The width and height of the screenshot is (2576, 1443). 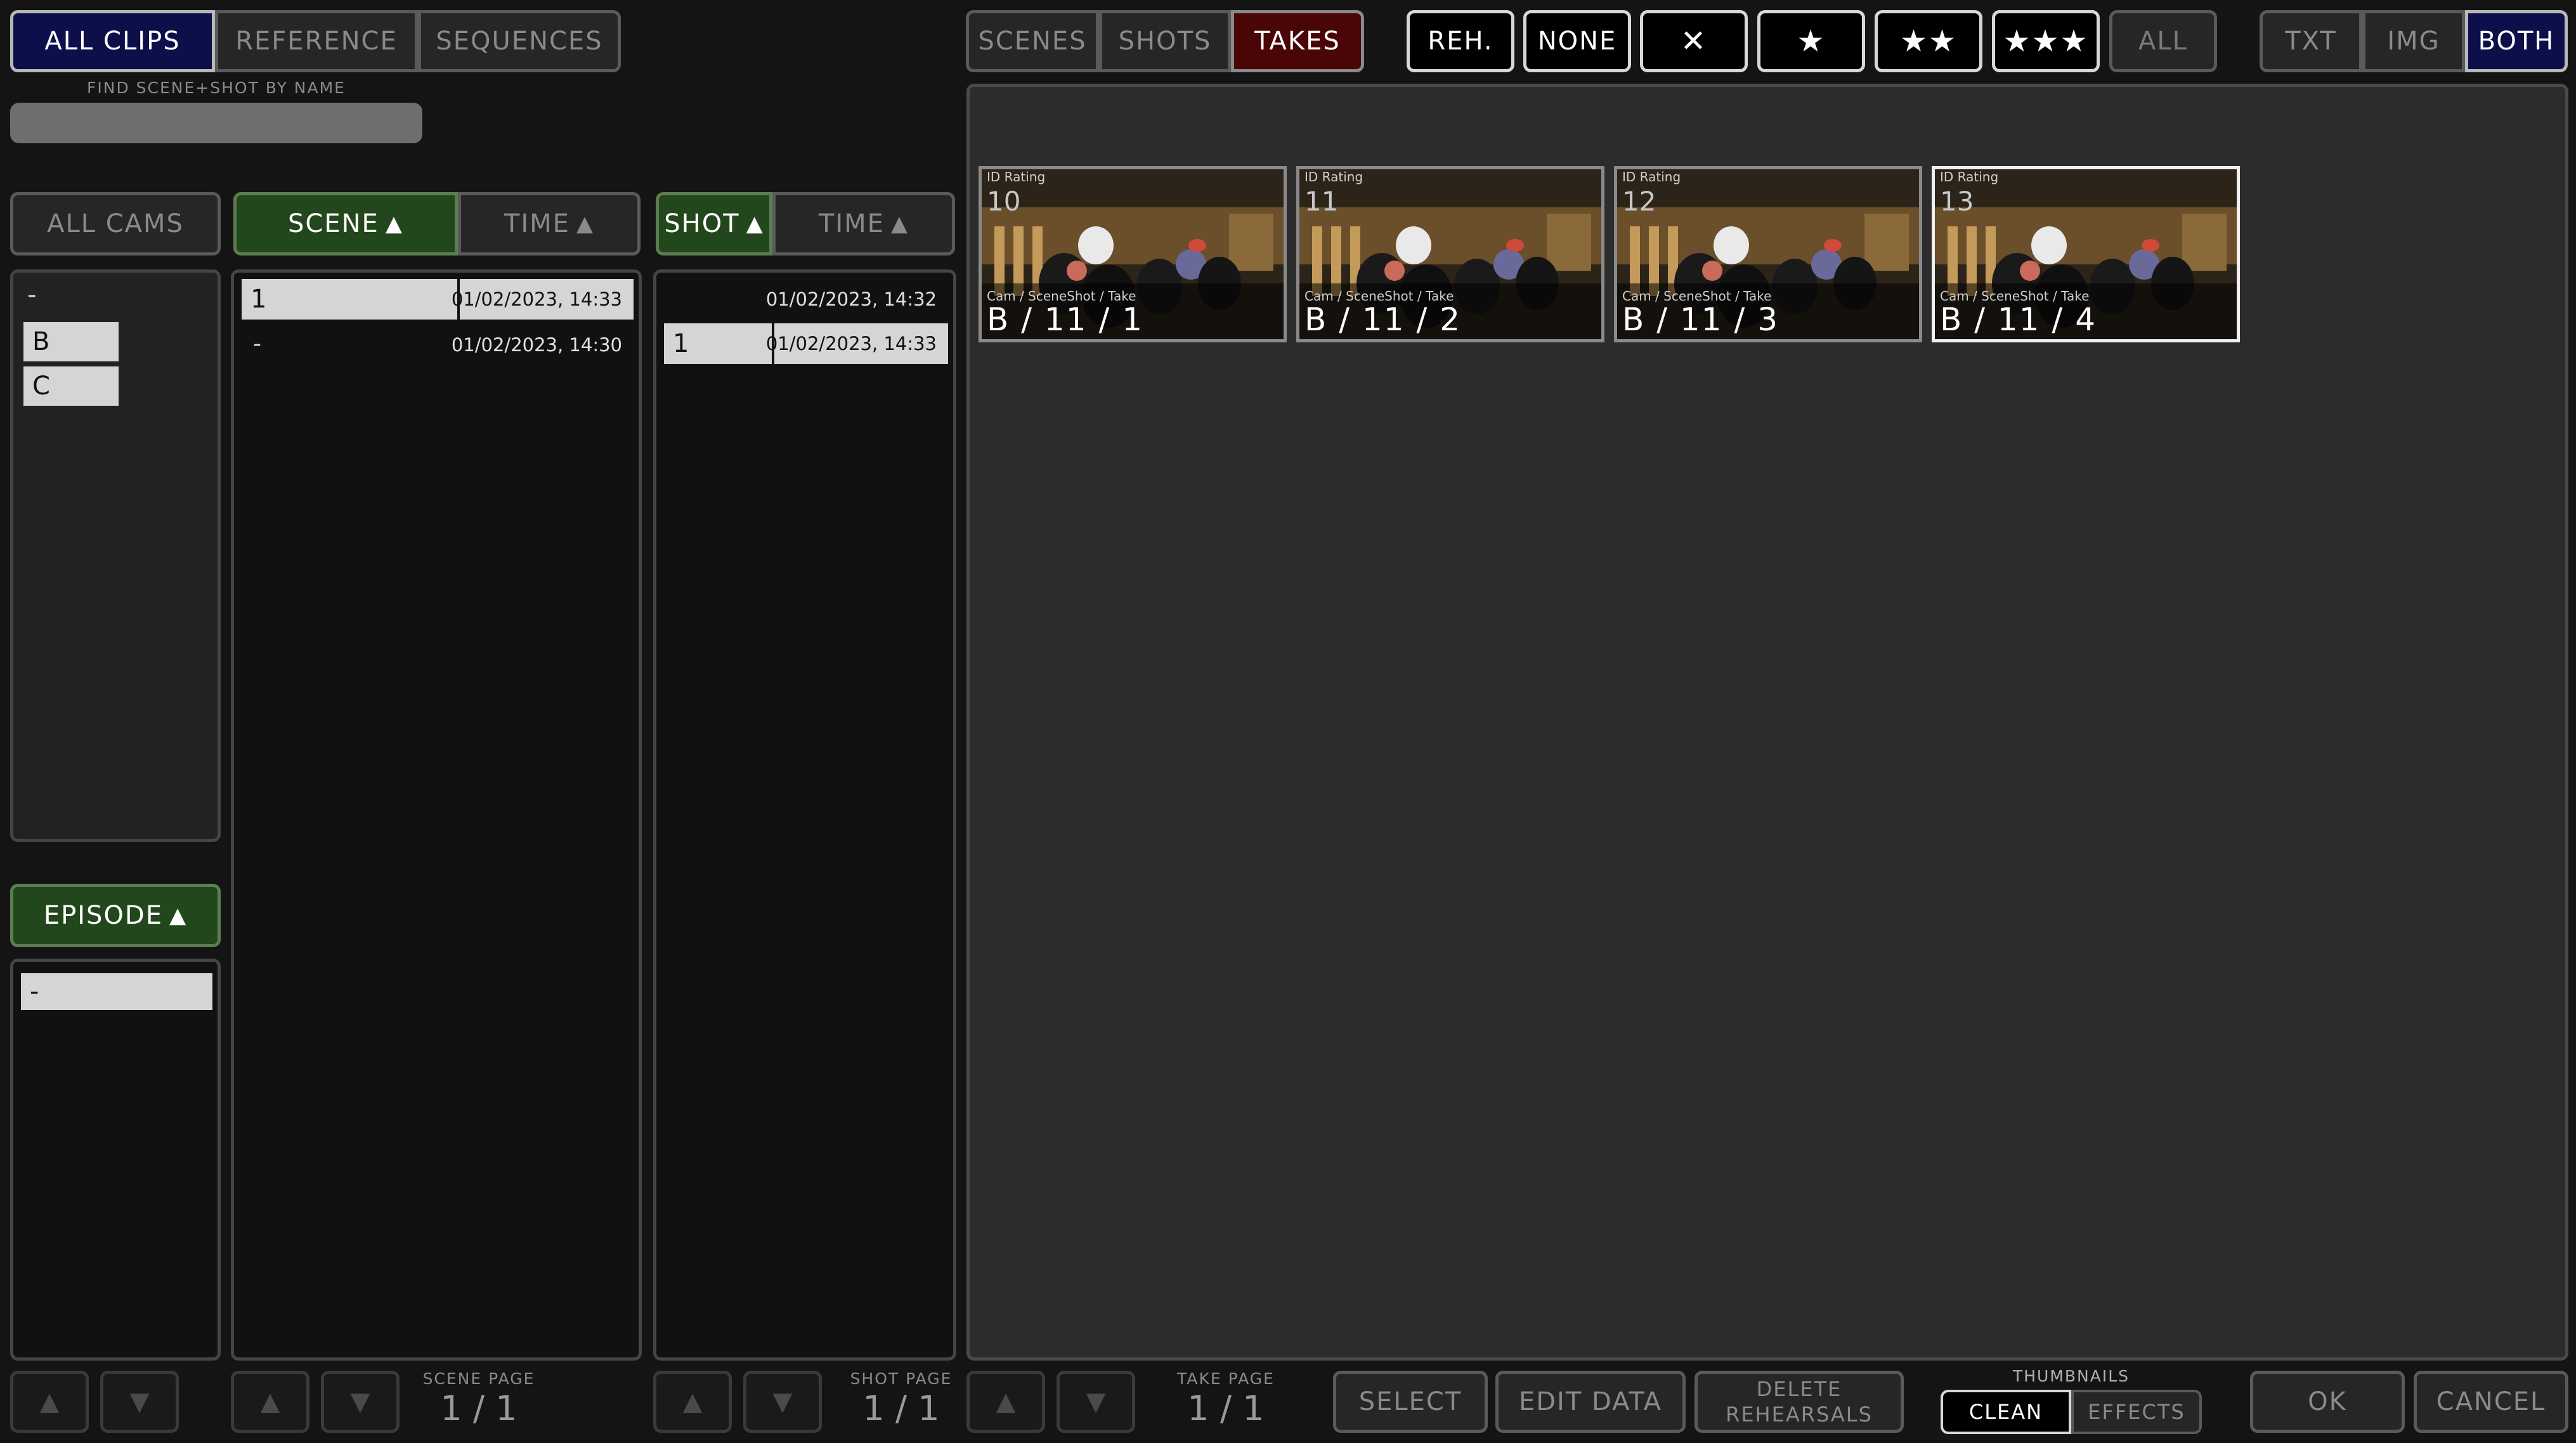 What do you see at coordinates (1165, 41) in the screenshot?
I see `tab-shots: SHOTS` at bounding box center [1165, 41].